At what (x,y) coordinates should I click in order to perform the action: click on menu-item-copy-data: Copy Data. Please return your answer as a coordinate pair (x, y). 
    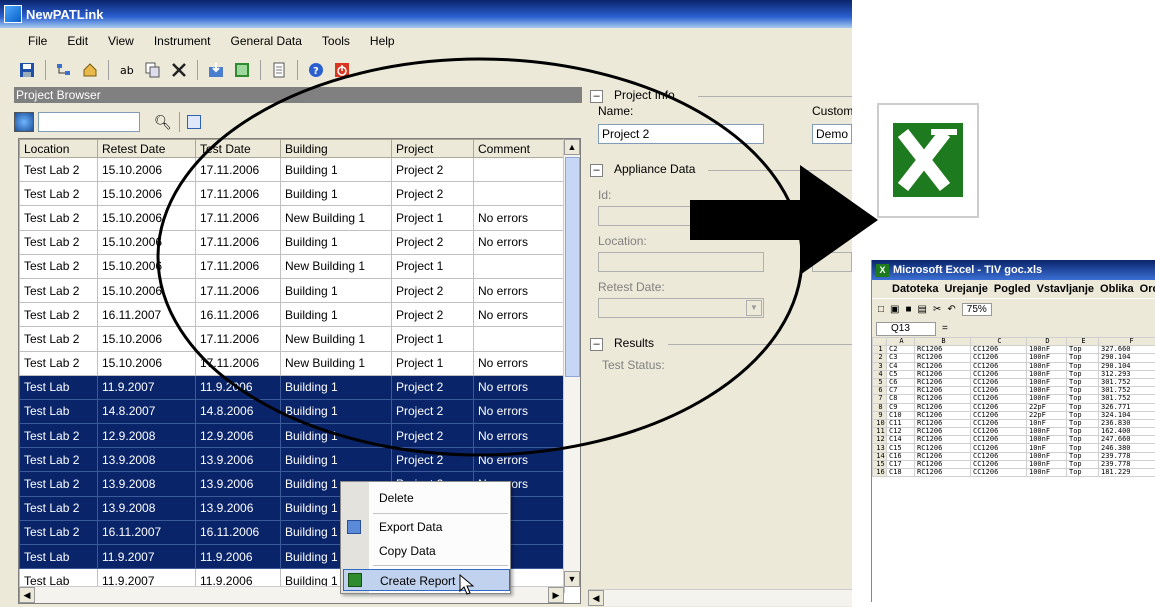
    Looking at the image, I should click on (439, 551).